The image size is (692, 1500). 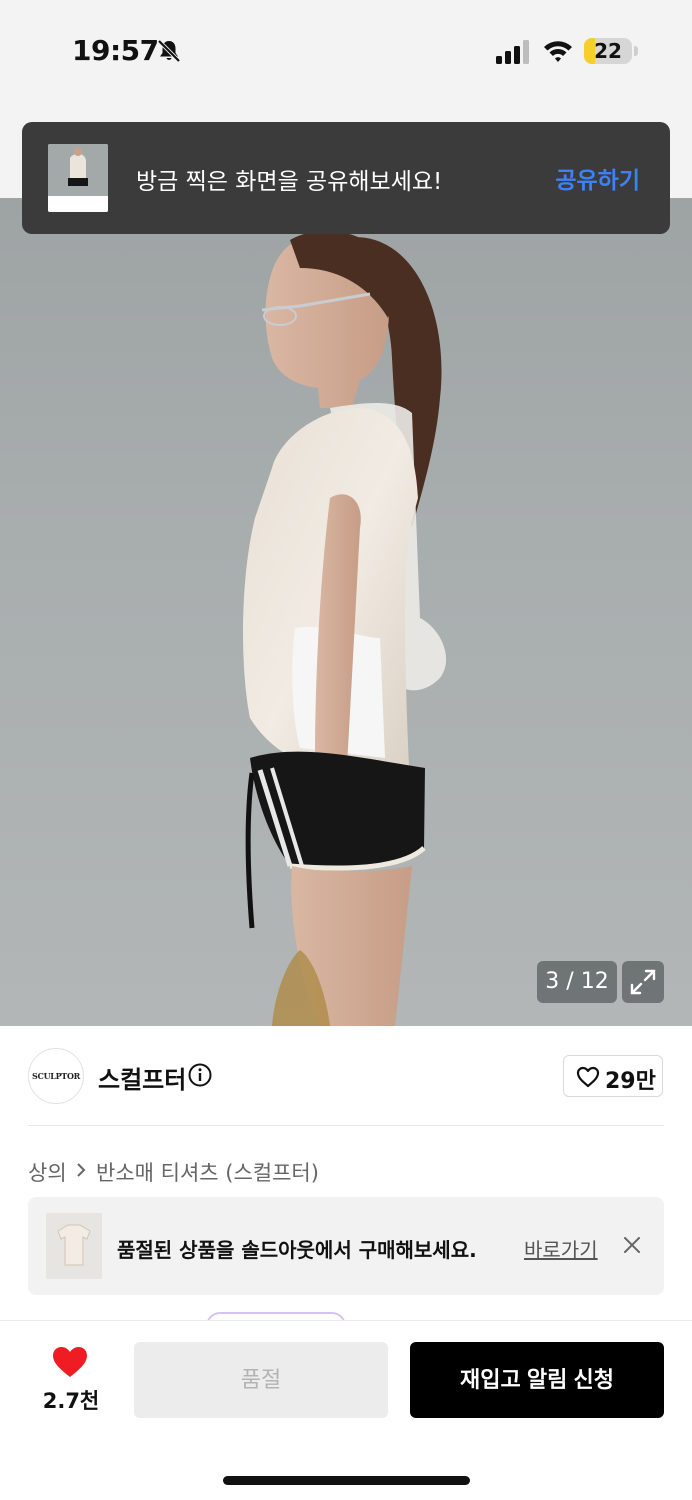 What do you see at coordinates (81, 1170) in the screenshot?
I see `chevron-right-icon` at bounding box center [81, 1170].